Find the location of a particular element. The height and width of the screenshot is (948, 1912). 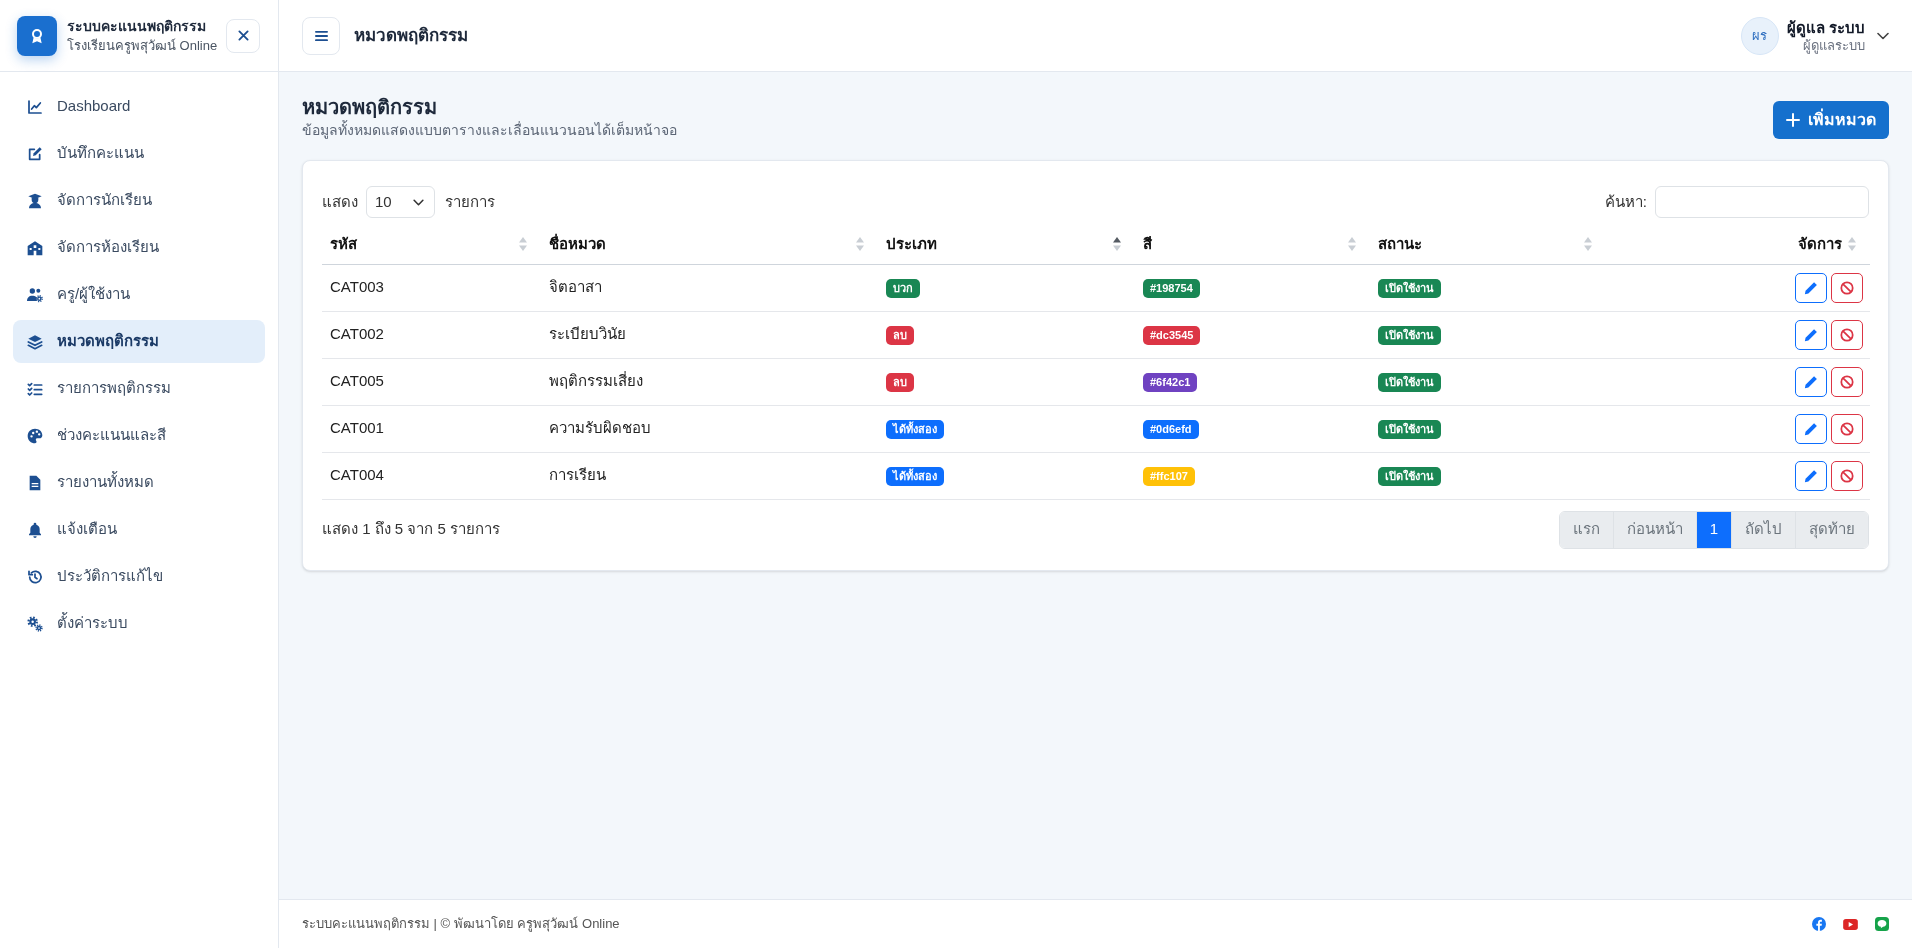

close-icon is located at coordinates (243, 35).